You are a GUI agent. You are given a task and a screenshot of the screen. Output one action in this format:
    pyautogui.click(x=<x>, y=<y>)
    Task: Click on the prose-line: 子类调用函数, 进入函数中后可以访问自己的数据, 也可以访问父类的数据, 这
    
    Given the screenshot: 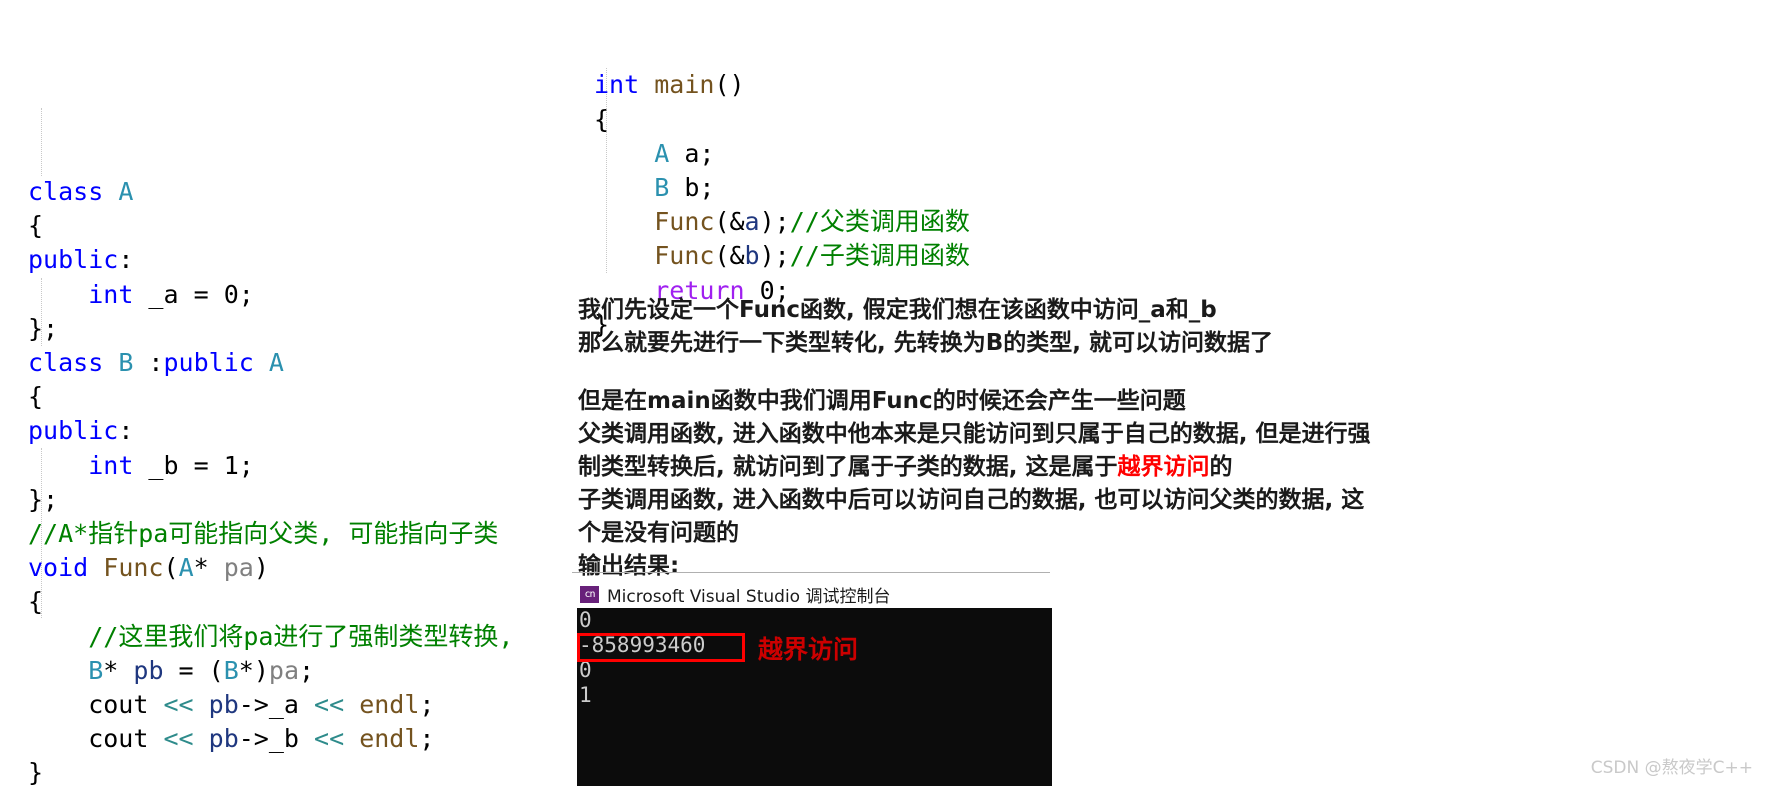 What is the action you would take?
    pyautogui.click(x=974, y=500)
    